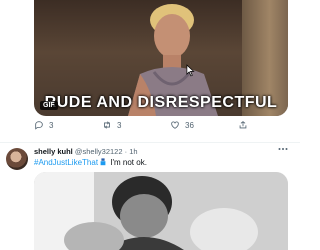 The height and width of the screenshot is (250, 320). What do you see at coordinates (49, 105) in the screenshot?
I see `gif-badge: GIF` at bounding box center [49, 105].